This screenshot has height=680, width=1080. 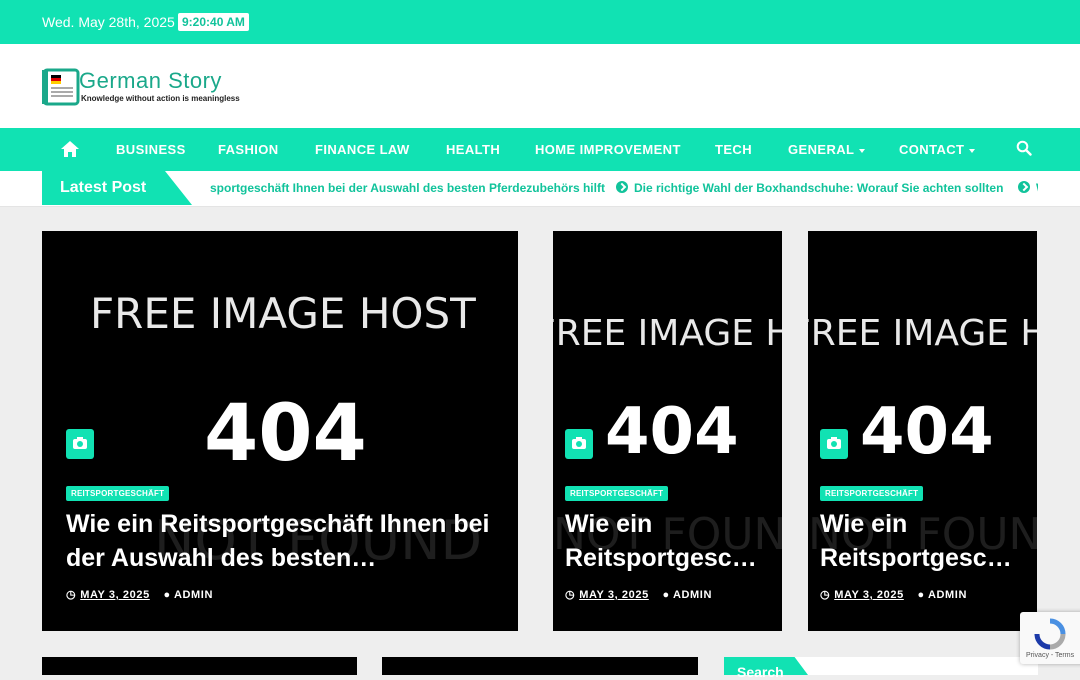 What do you see at coordinates (62, 88) in the screenshot?
I see `site-logo-icon` at bounding box center [62, 88].